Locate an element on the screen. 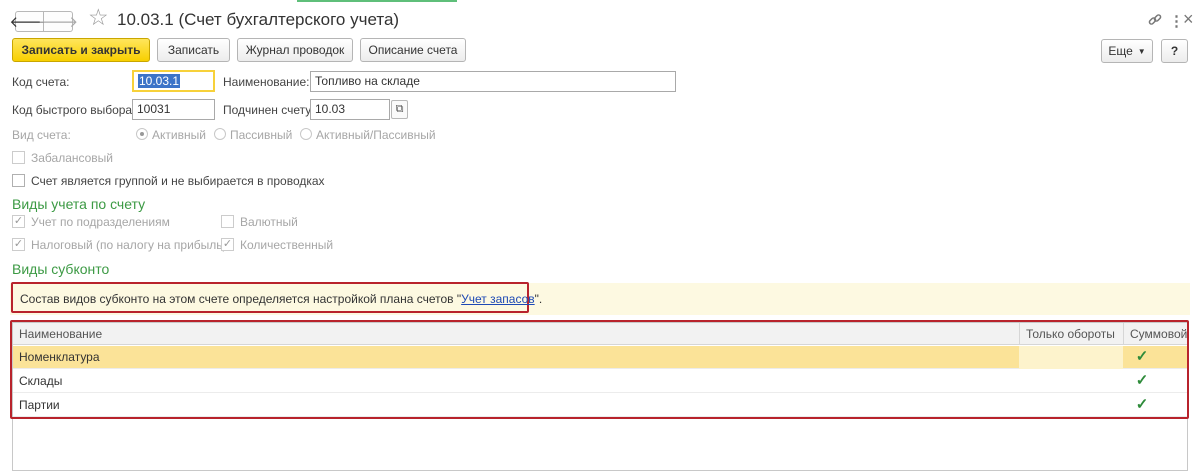 Image resolution: width=1200 pixels, height=471 pixels. kind-active-passive-radio is located at coordinates (306, 134).